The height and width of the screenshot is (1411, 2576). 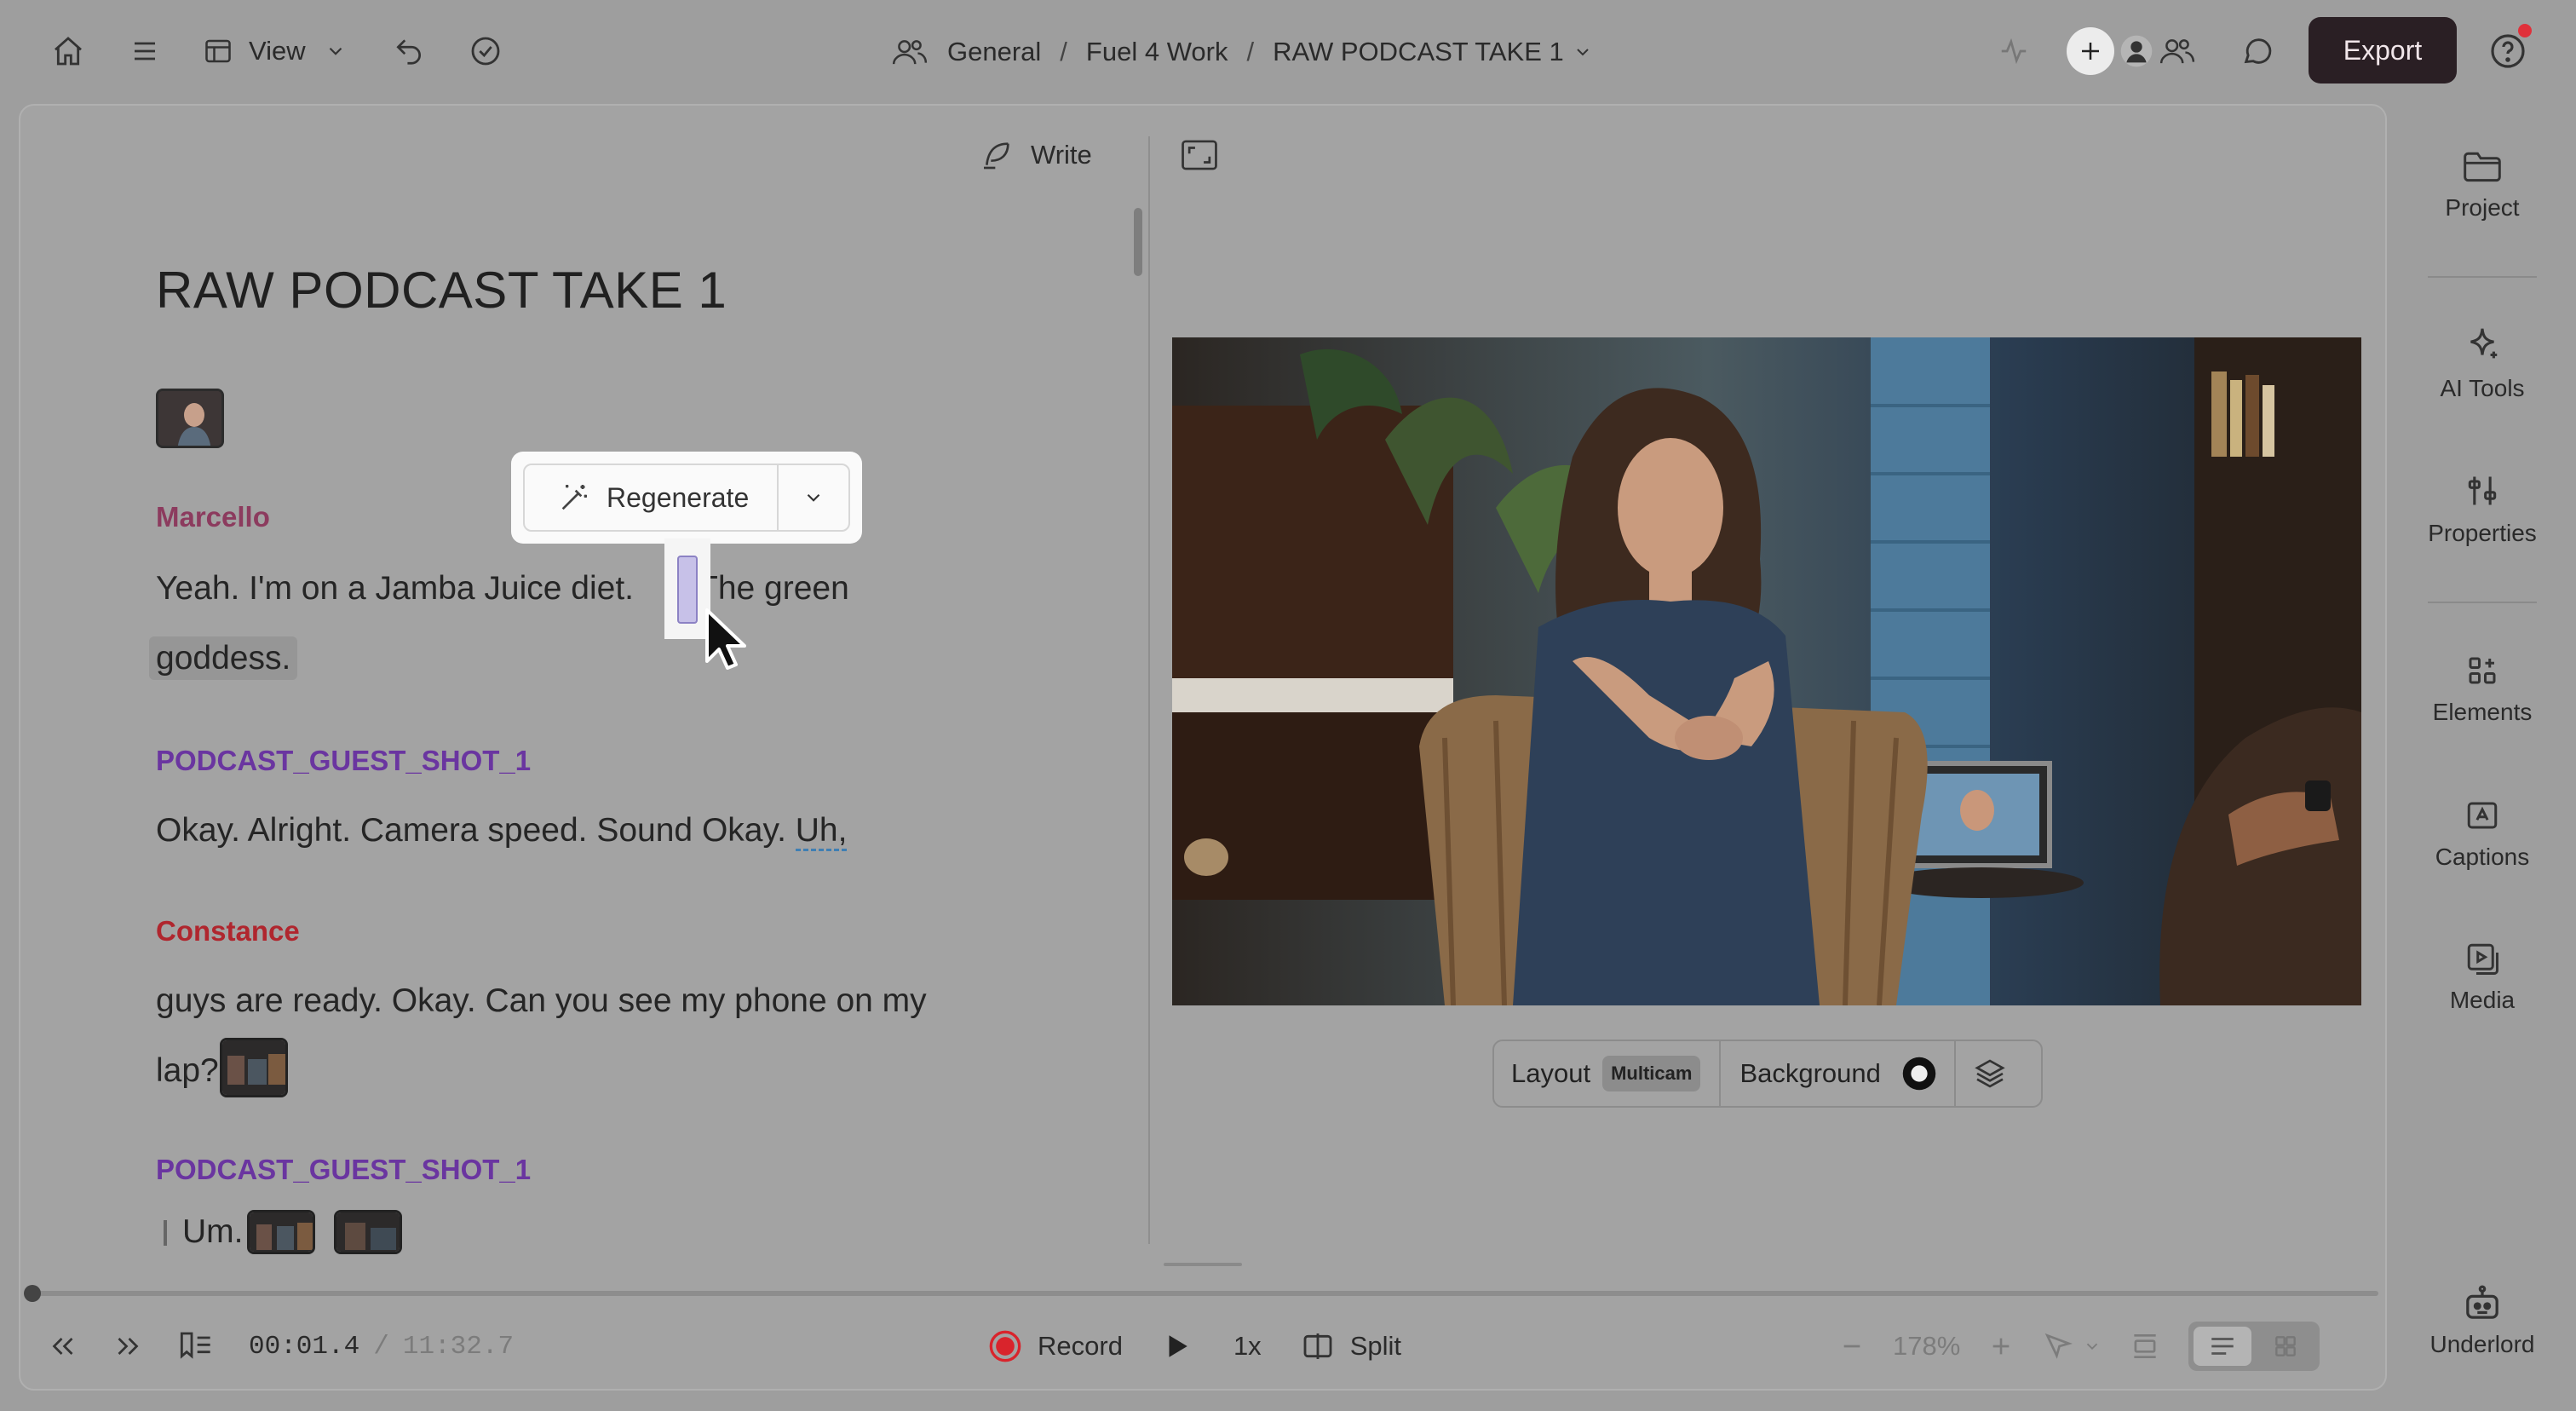 What do you see at coordinates (1351, 1346) in the screenshot?
I see `split-button: Split` at bounding box center [1351, 1346].